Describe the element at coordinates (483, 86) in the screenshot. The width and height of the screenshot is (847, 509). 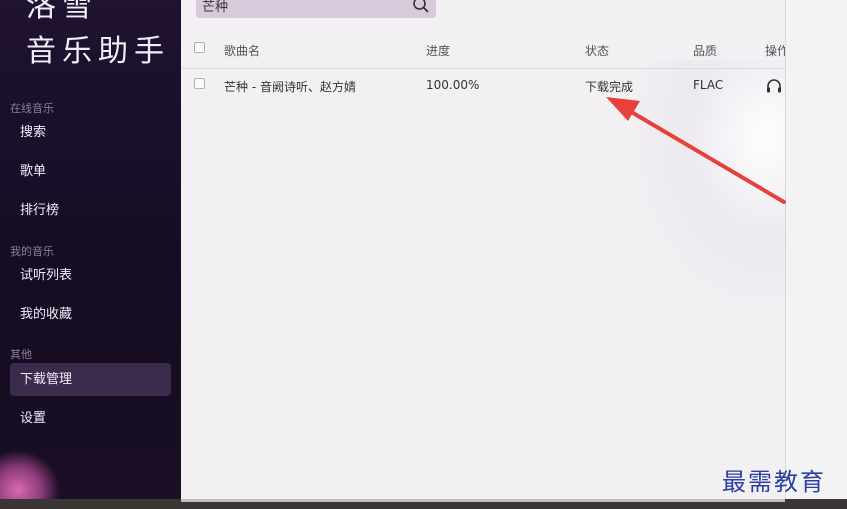
I see `table-row: 芒种 - 音阙诗听、赵方婧 100.00% 下载完成 FLAC` at that location.